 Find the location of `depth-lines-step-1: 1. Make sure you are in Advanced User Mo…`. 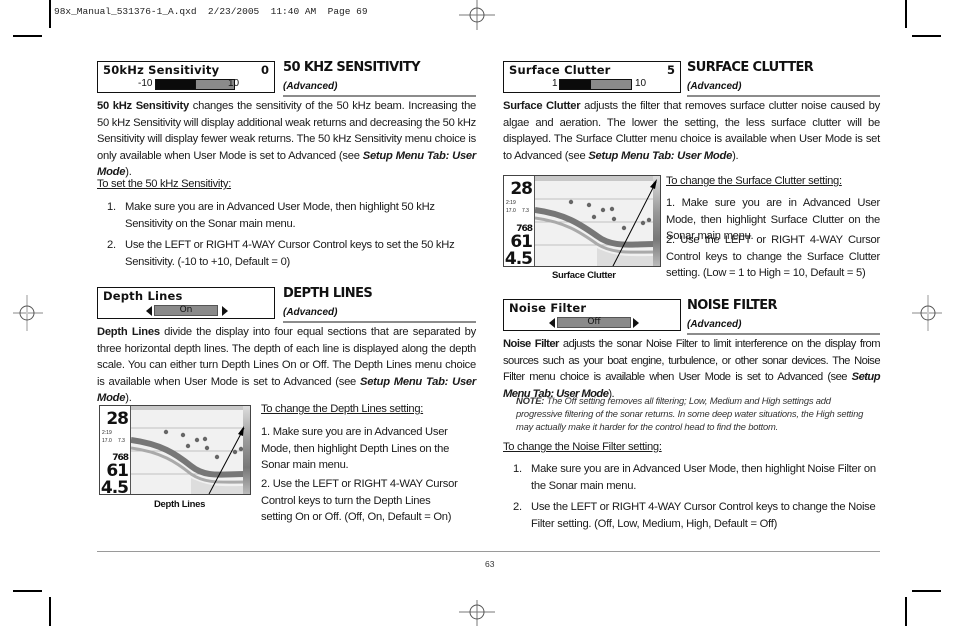

depth-lines-step-1: 1. Make sure you are in Advanced User Mo… is located at coordinates (362, 449).